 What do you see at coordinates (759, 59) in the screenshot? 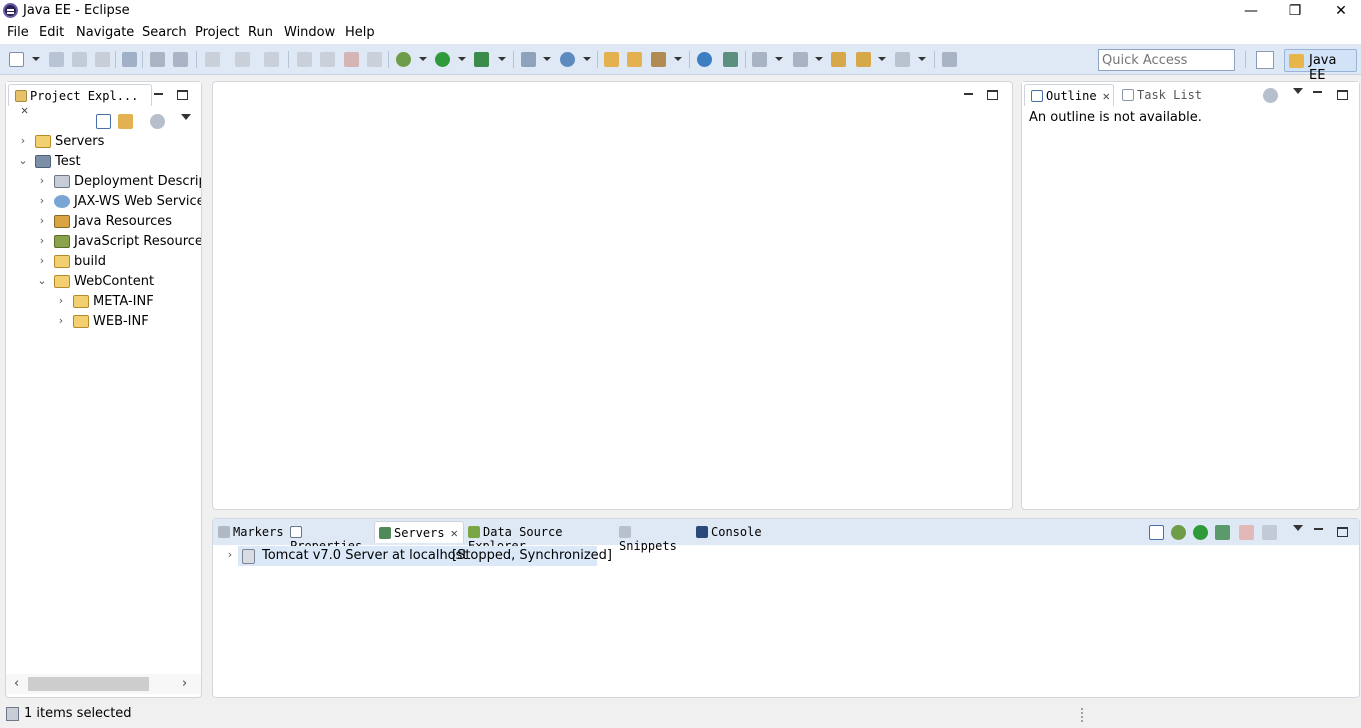
I see `next-annotation-icon` at bounding box center [759, 59].